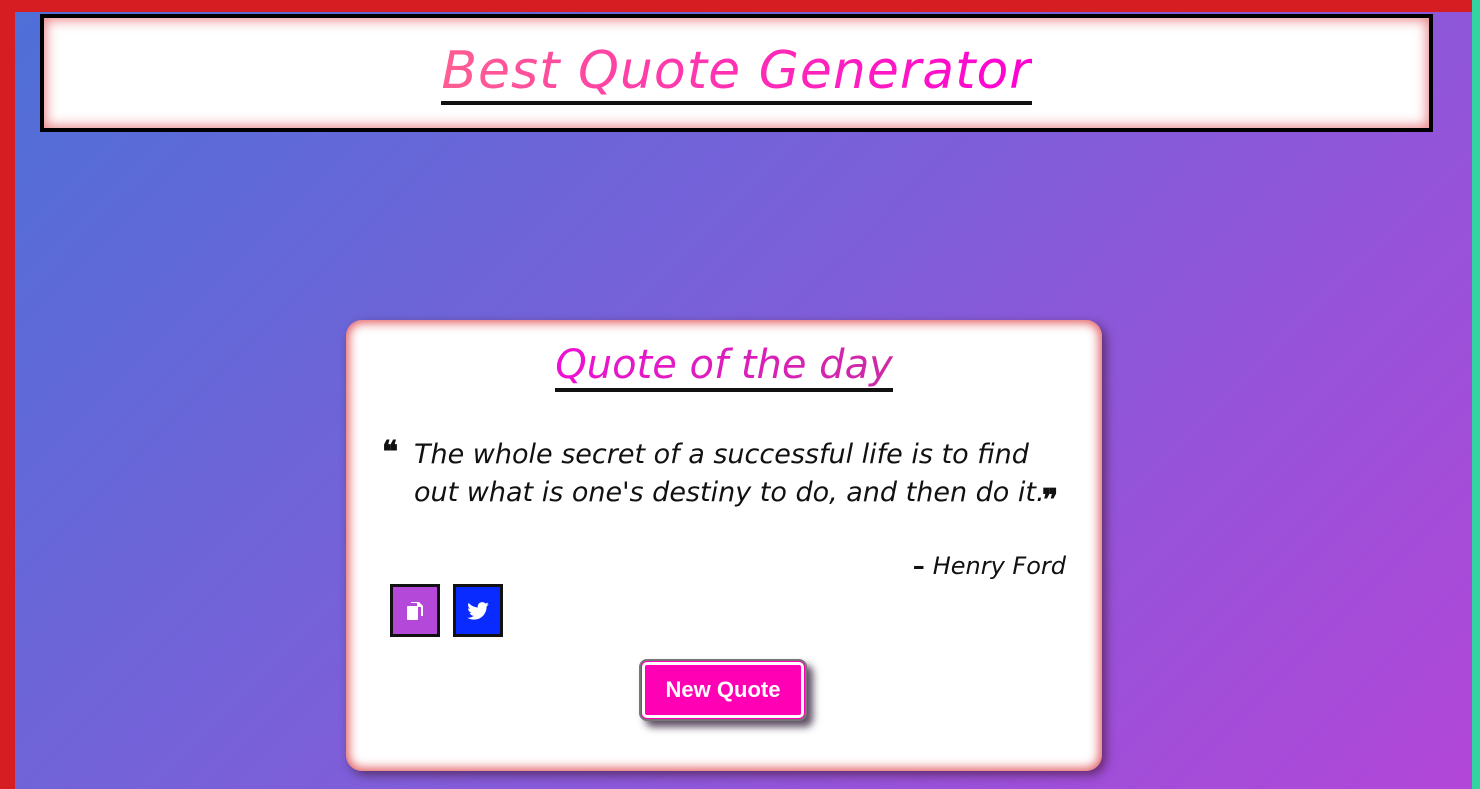 This screenshot has width=1480, height=789. Describe the element at coordinates (1476, 394) in the screenshot. I see `scrollbar-edge` at that location.